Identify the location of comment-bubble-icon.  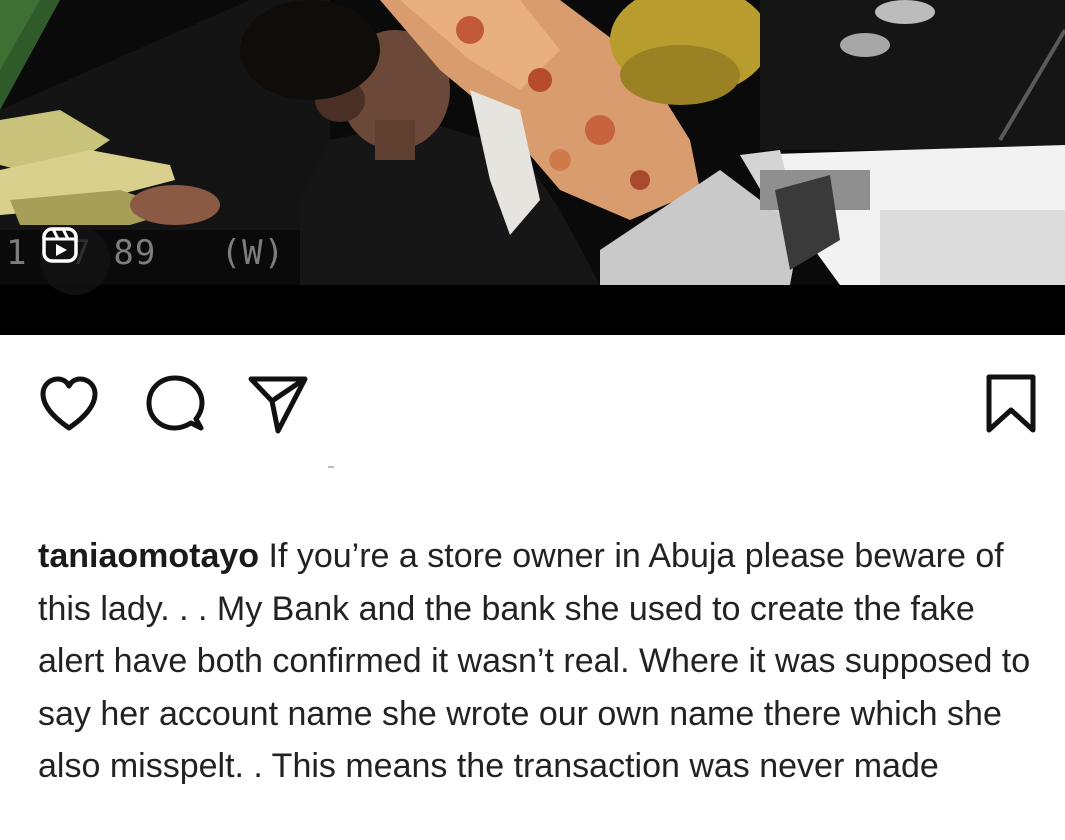
(175, 403).